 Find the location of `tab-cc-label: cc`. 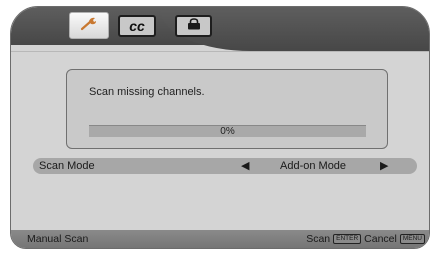

tab-cc-label: cc is located at coordinates (137, 26).